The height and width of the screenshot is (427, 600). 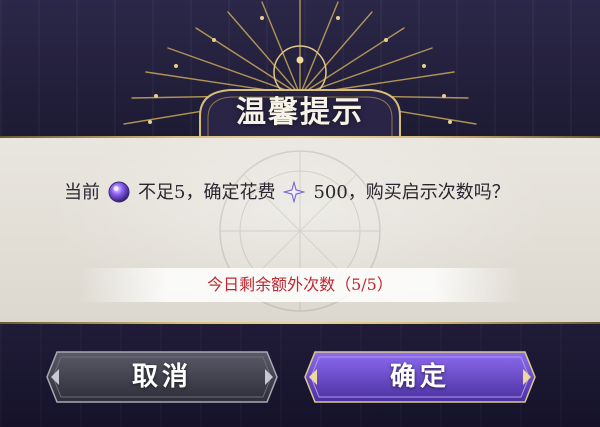 I want to click on cancel-button-label: 取消, so click(x=161, y=377).